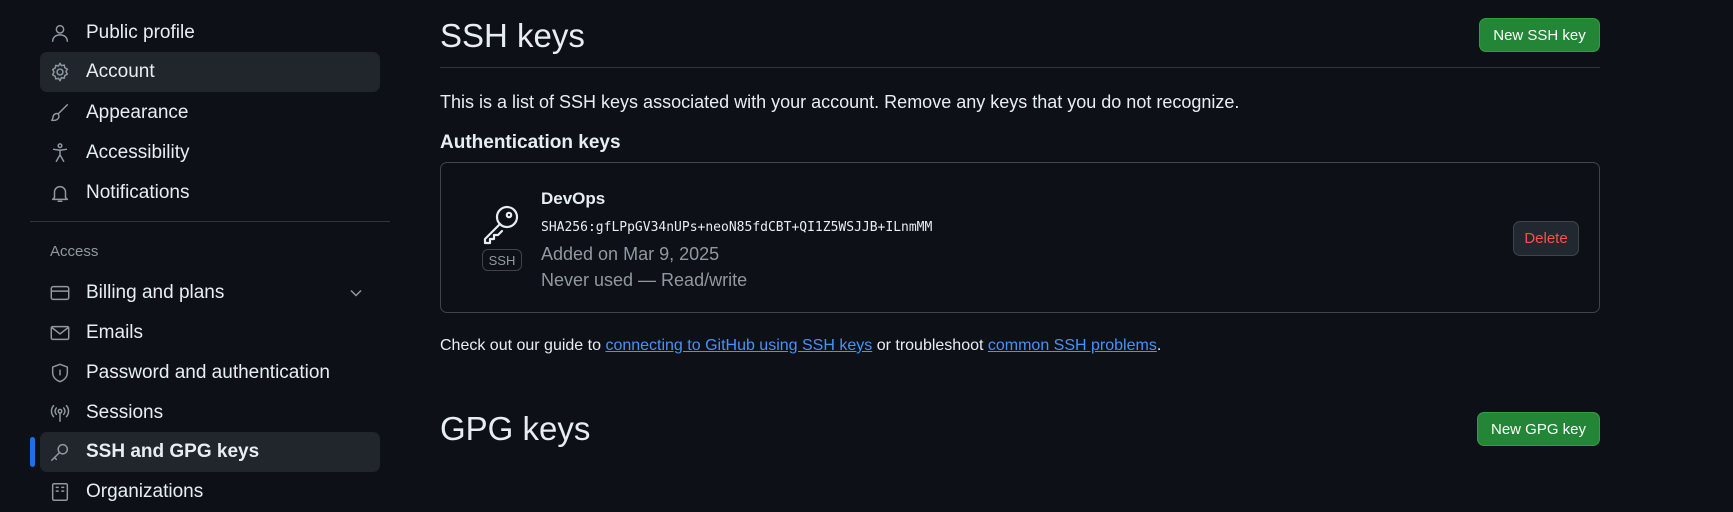  I want to click on key-usage: Never used — Read/write, so click(644, 280).